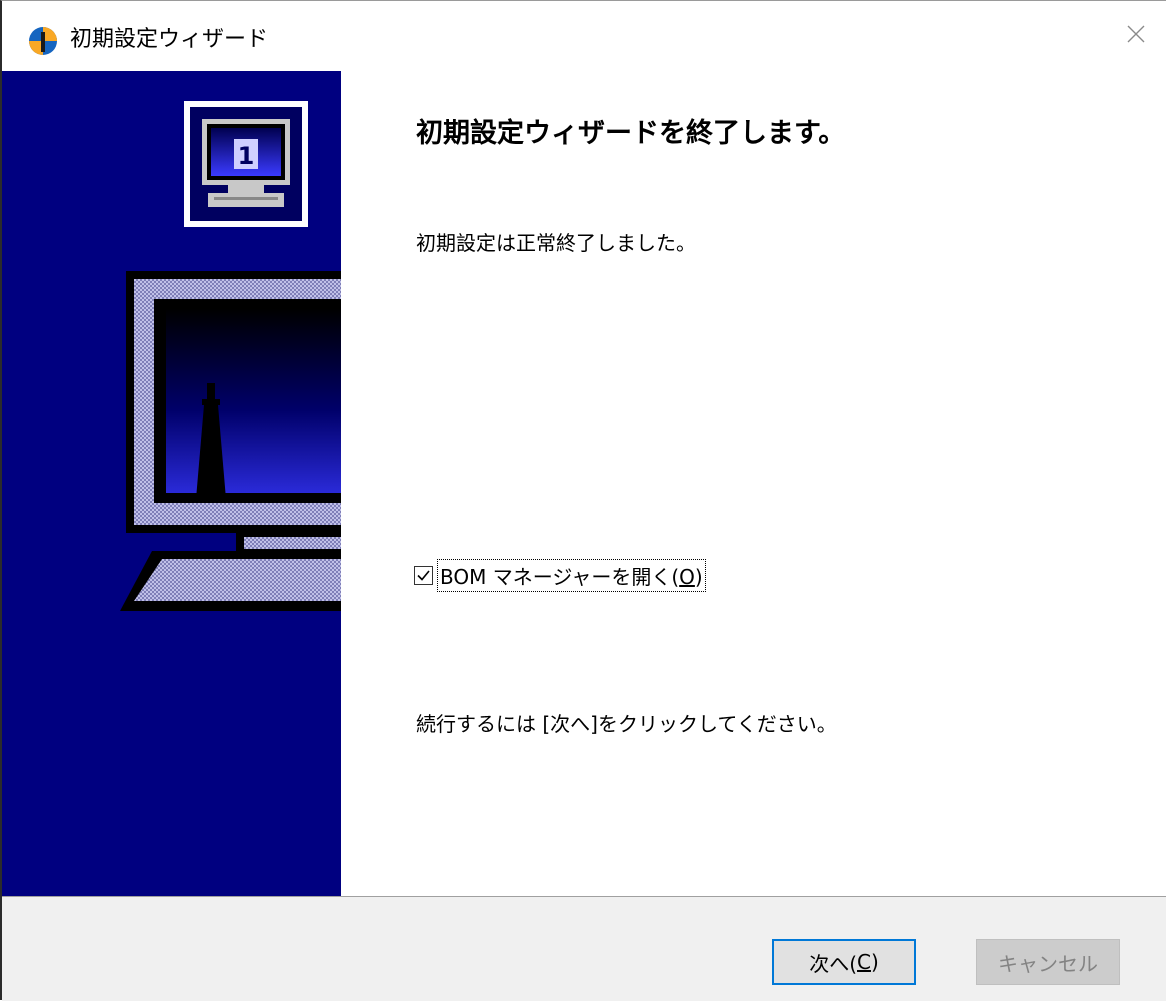 The width and height of the screenshot is (1166, 1001). I want to click on checkbox-box, so click(423, 575).